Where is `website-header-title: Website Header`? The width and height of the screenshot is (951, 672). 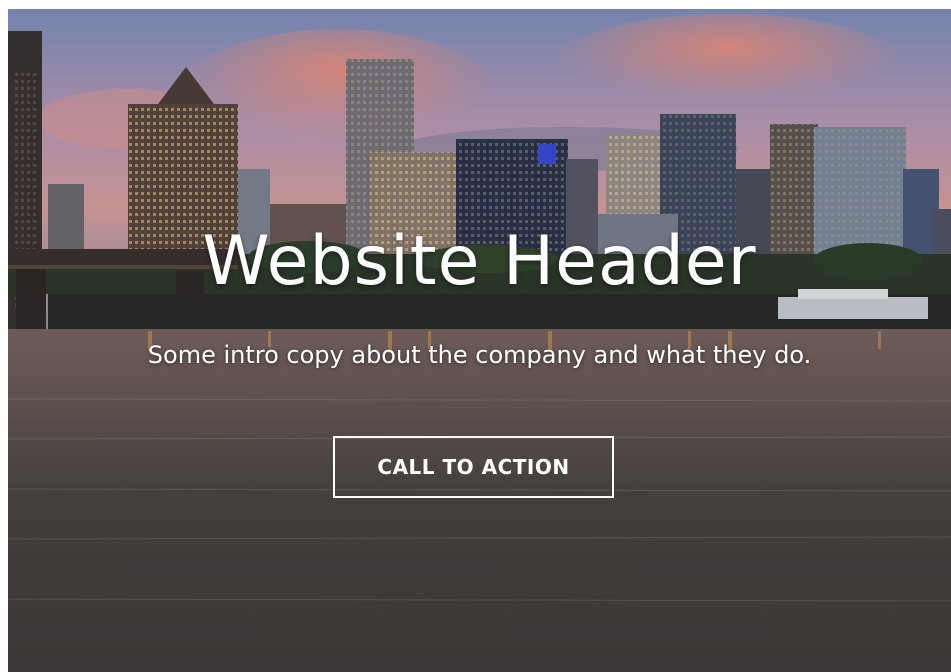 website-header-title: Website Header is located at coordinates (479, 261).